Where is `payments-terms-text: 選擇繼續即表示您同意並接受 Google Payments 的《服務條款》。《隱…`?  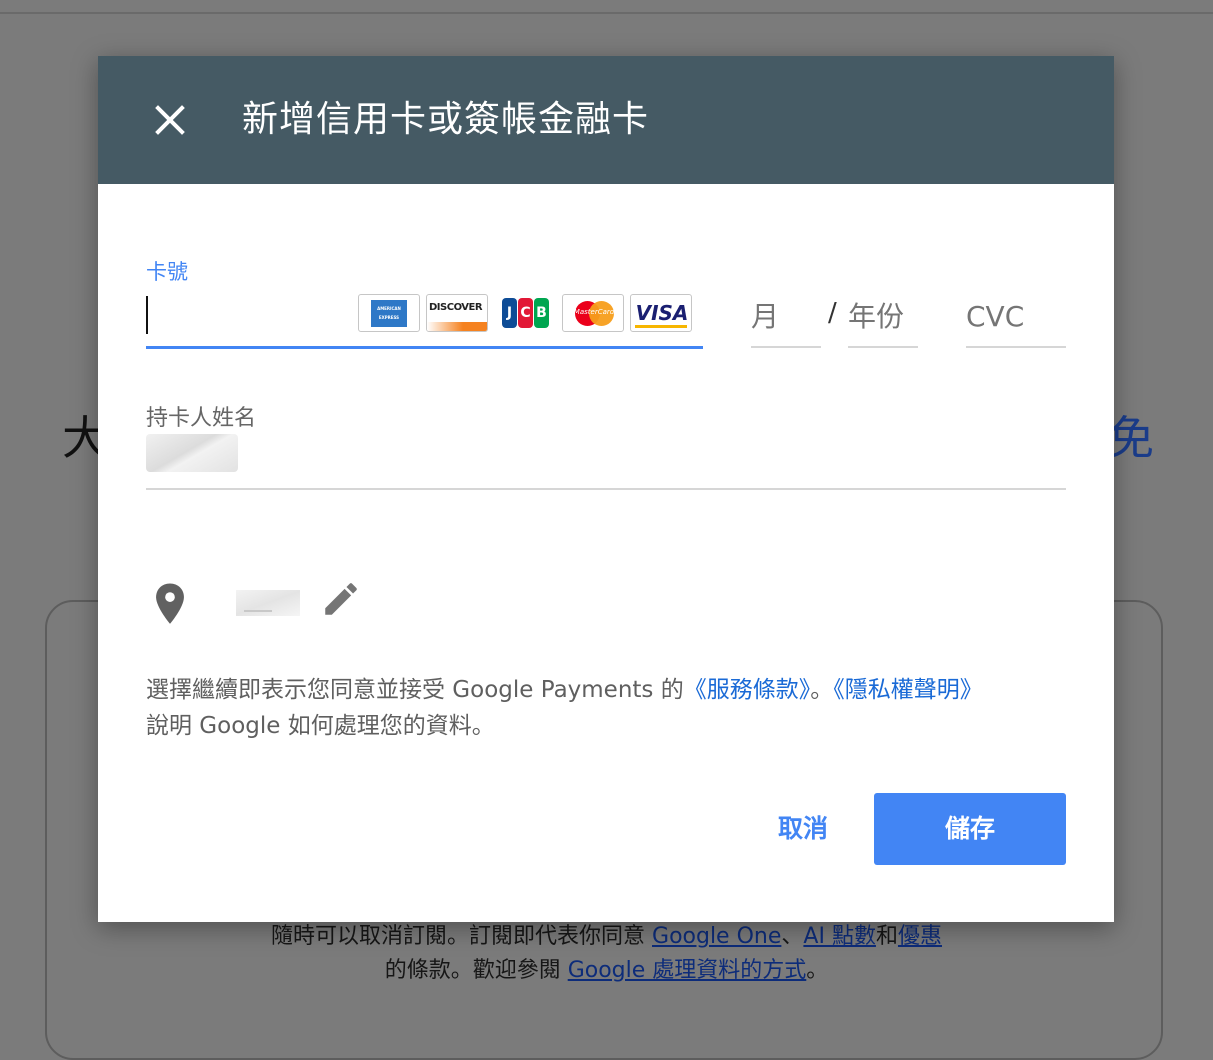
payments-terms-text: 選擇繼續即表示您同意並接受 Google Payments 的《服務條款》。《隱… is located at coordinates (611, 708).